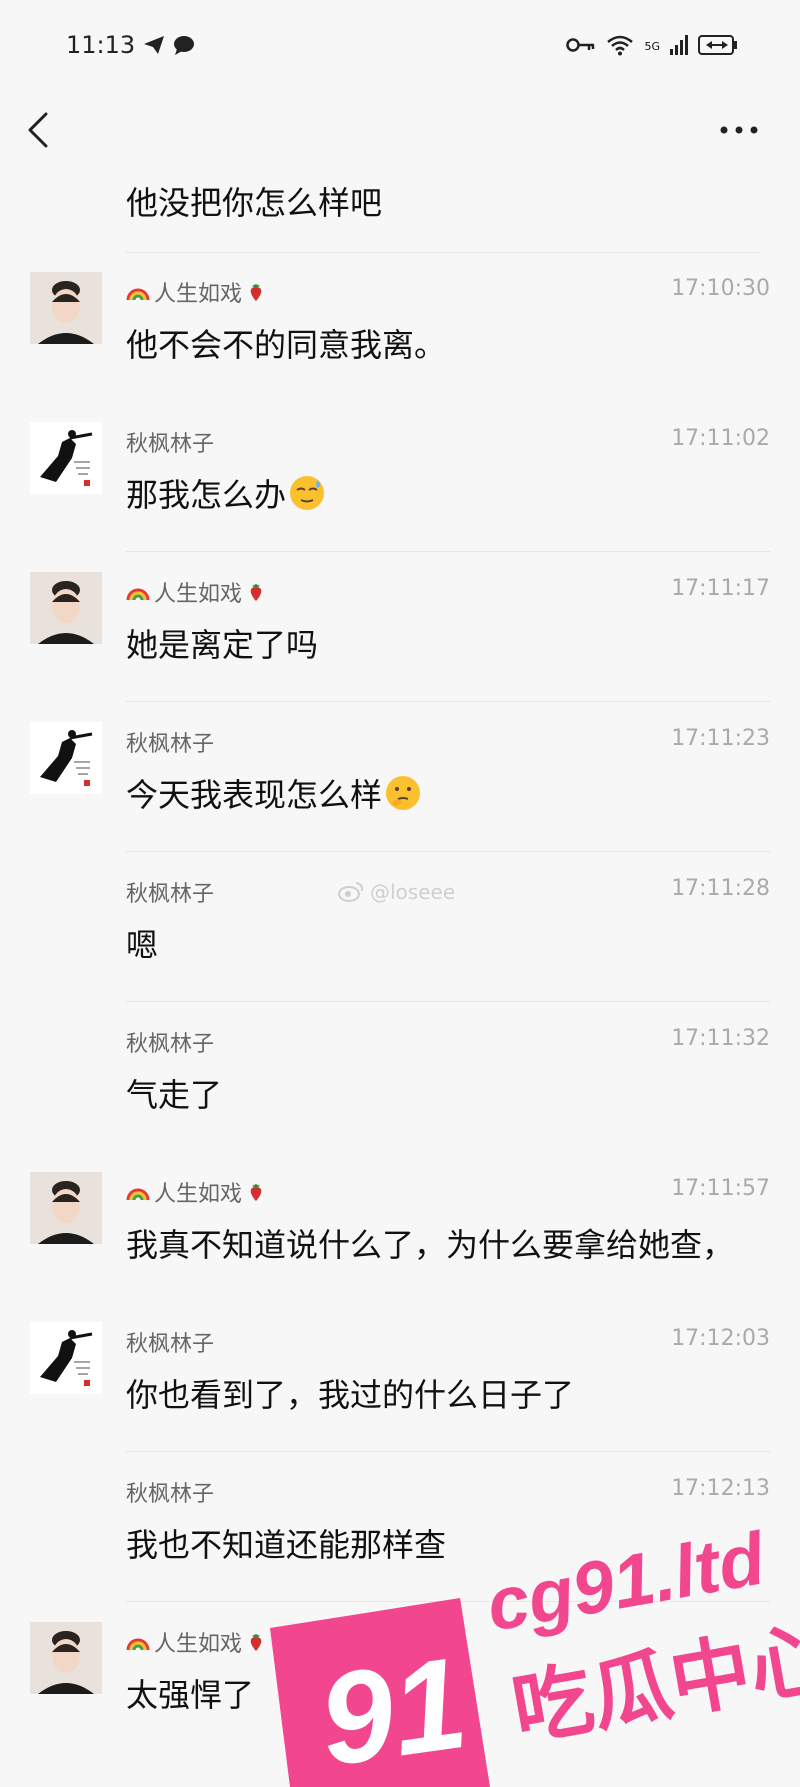  I want to click on message-text: 你也看到了，我过的什么日子了, so click(350, 1395).